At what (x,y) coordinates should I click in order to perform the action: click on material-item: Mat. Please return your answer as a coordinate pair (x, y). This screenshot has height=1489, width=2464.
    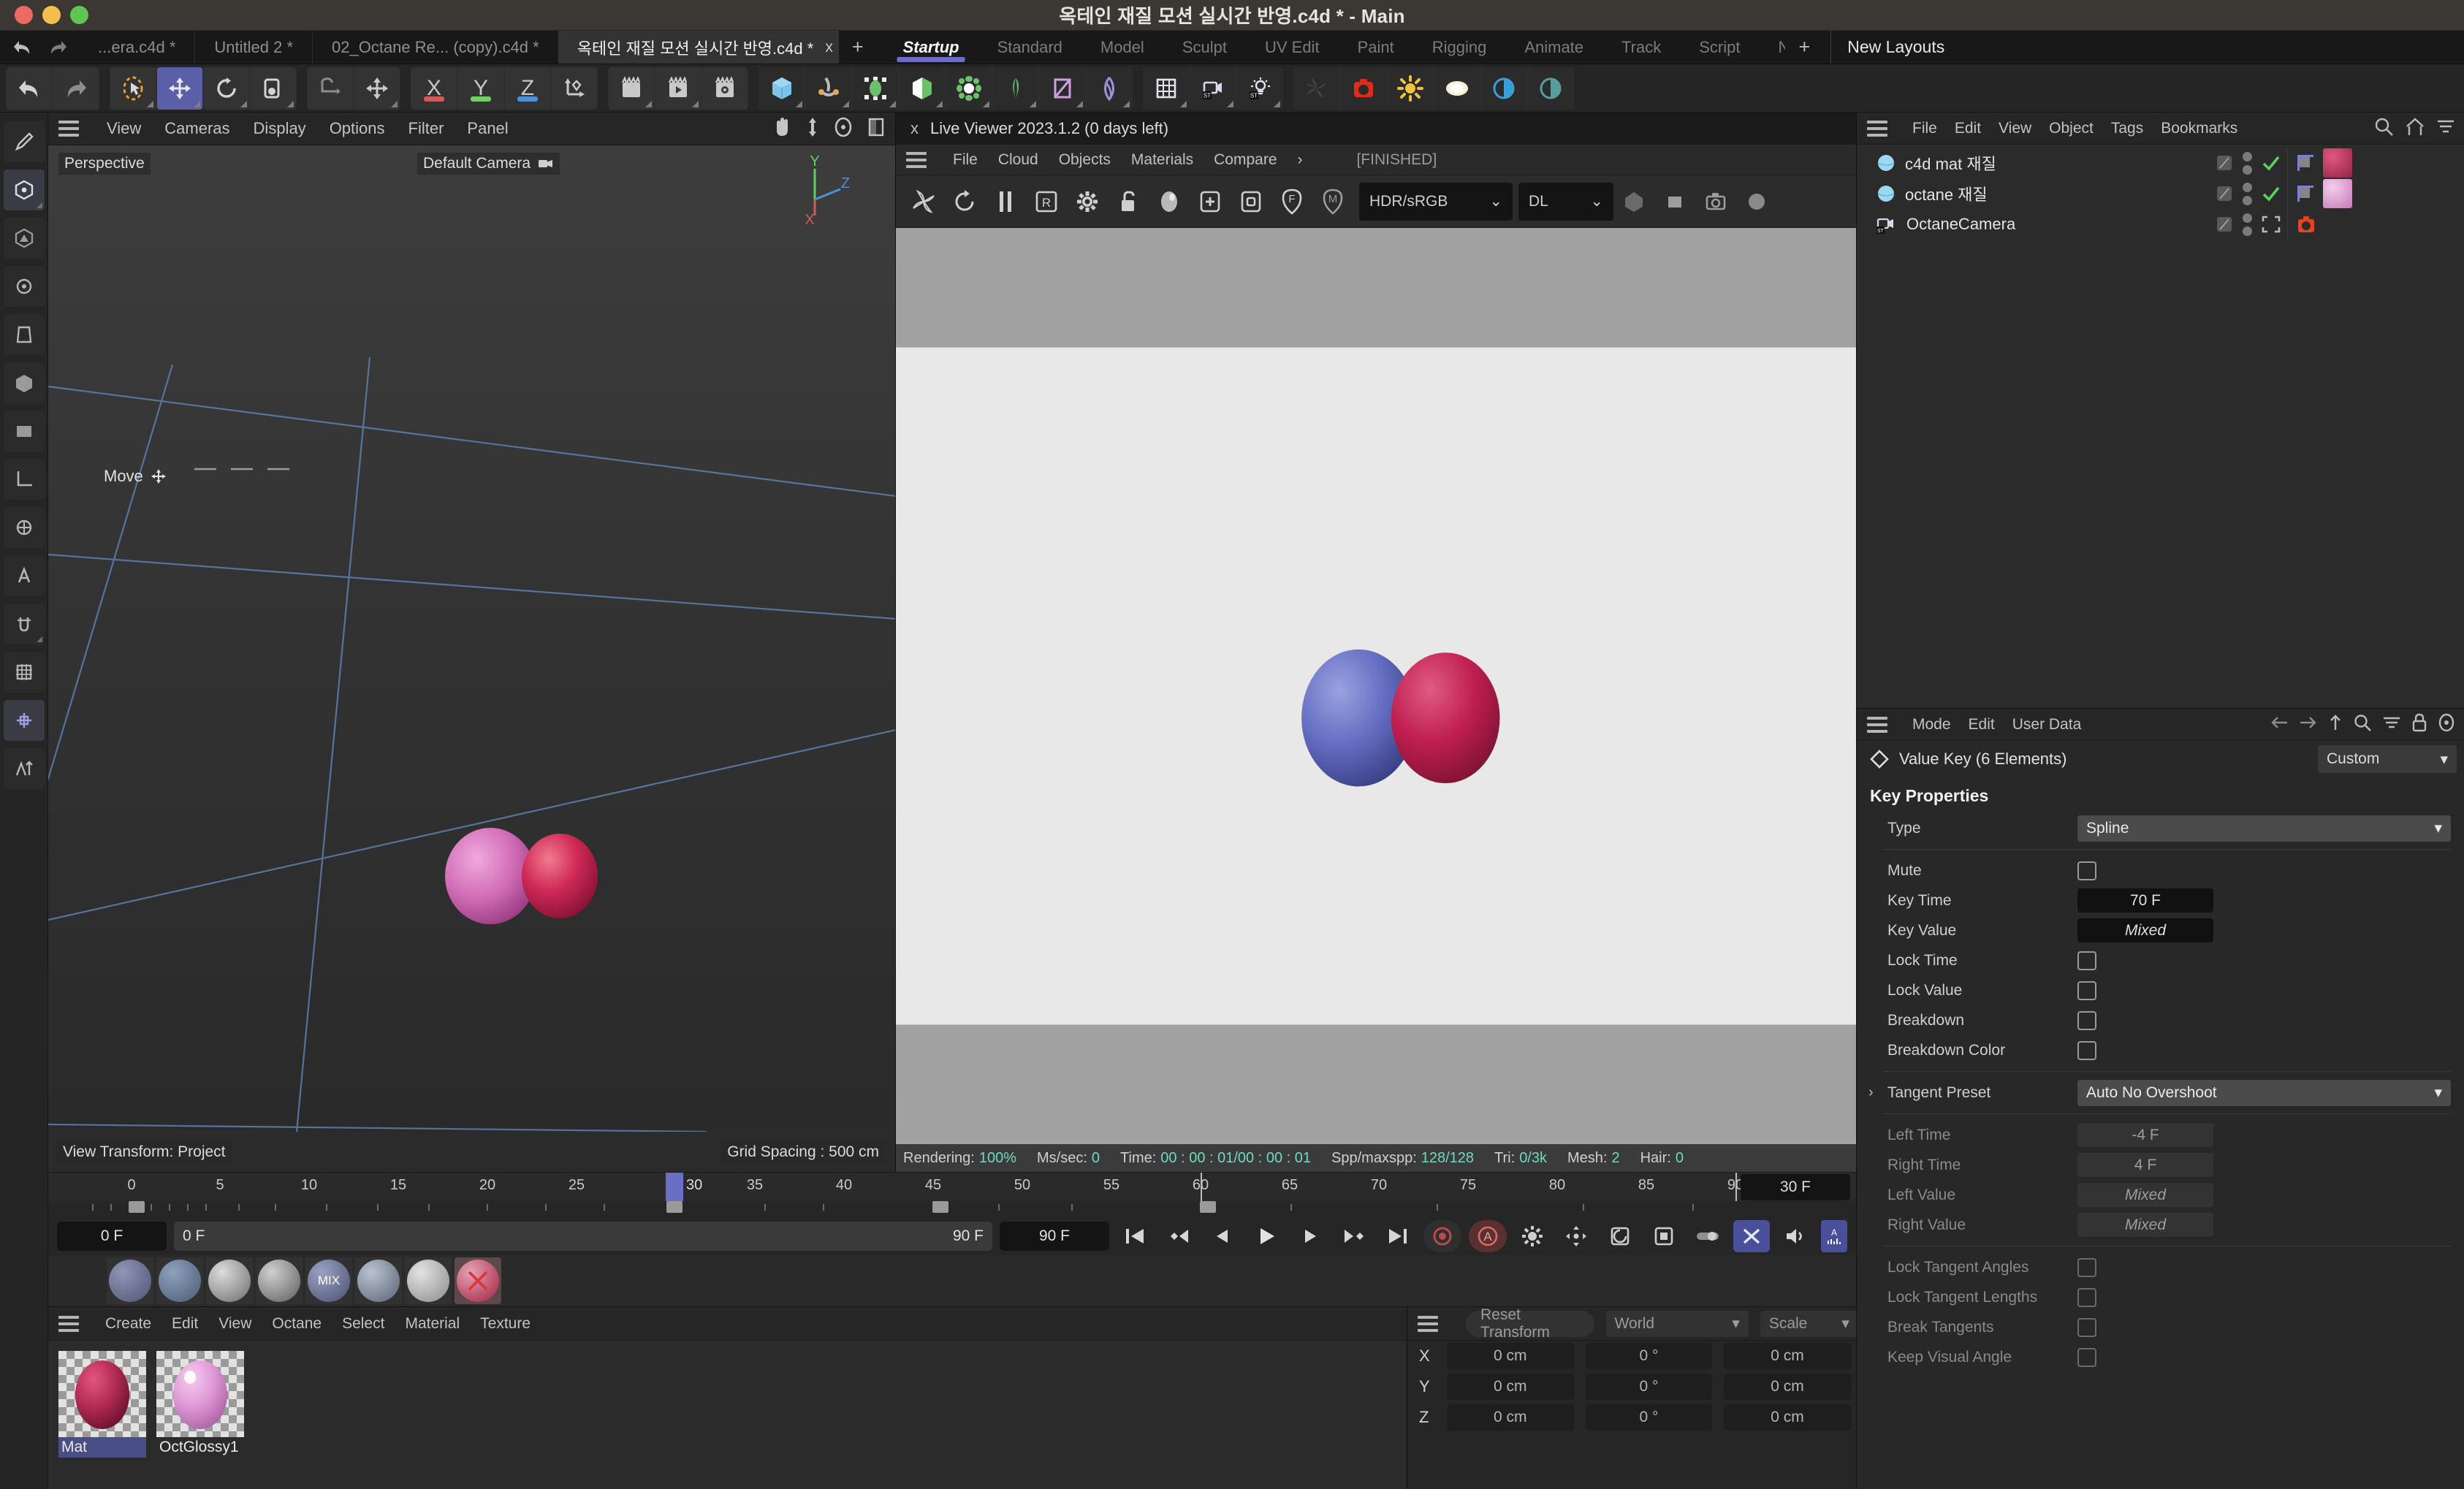
    Looking at the image, I should click on (102, 1420).